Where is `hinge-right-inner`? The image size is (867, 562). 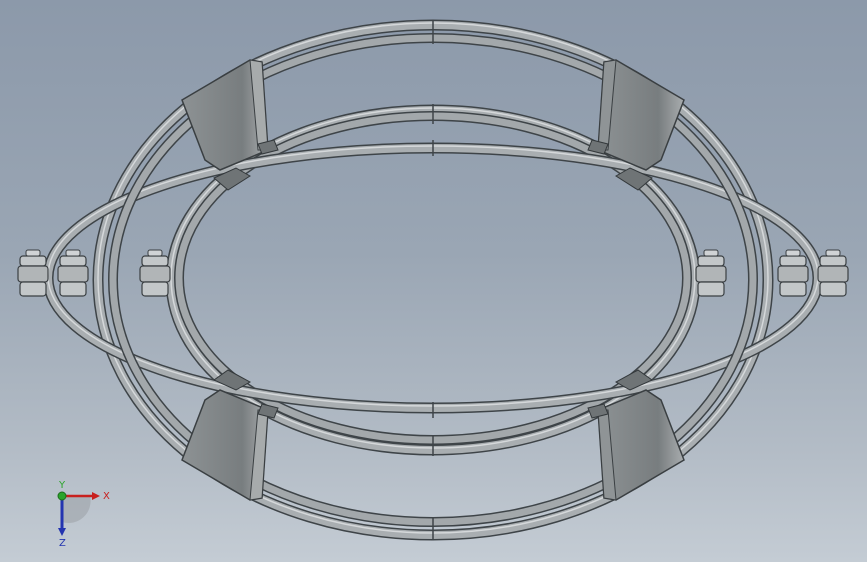
hinge-right-inner is located at coordinates (711, 273).